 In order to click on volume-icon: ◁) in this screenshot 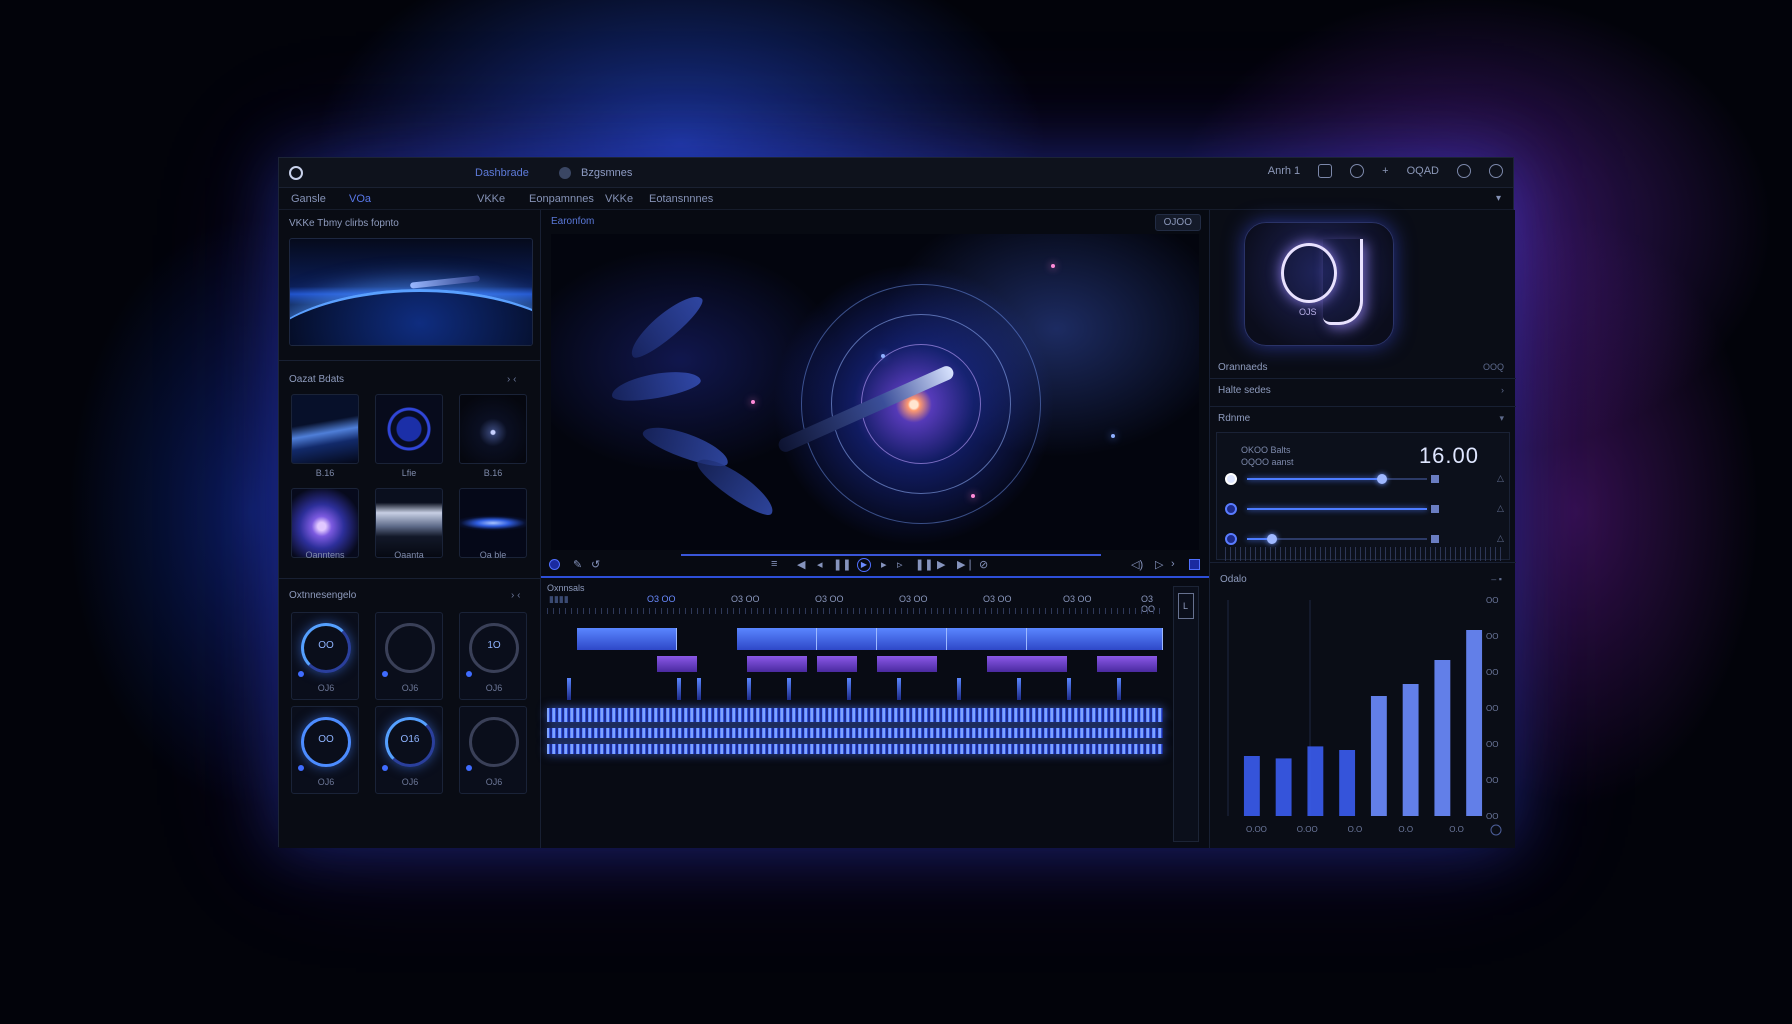, I will do `click(1137, 564)`.